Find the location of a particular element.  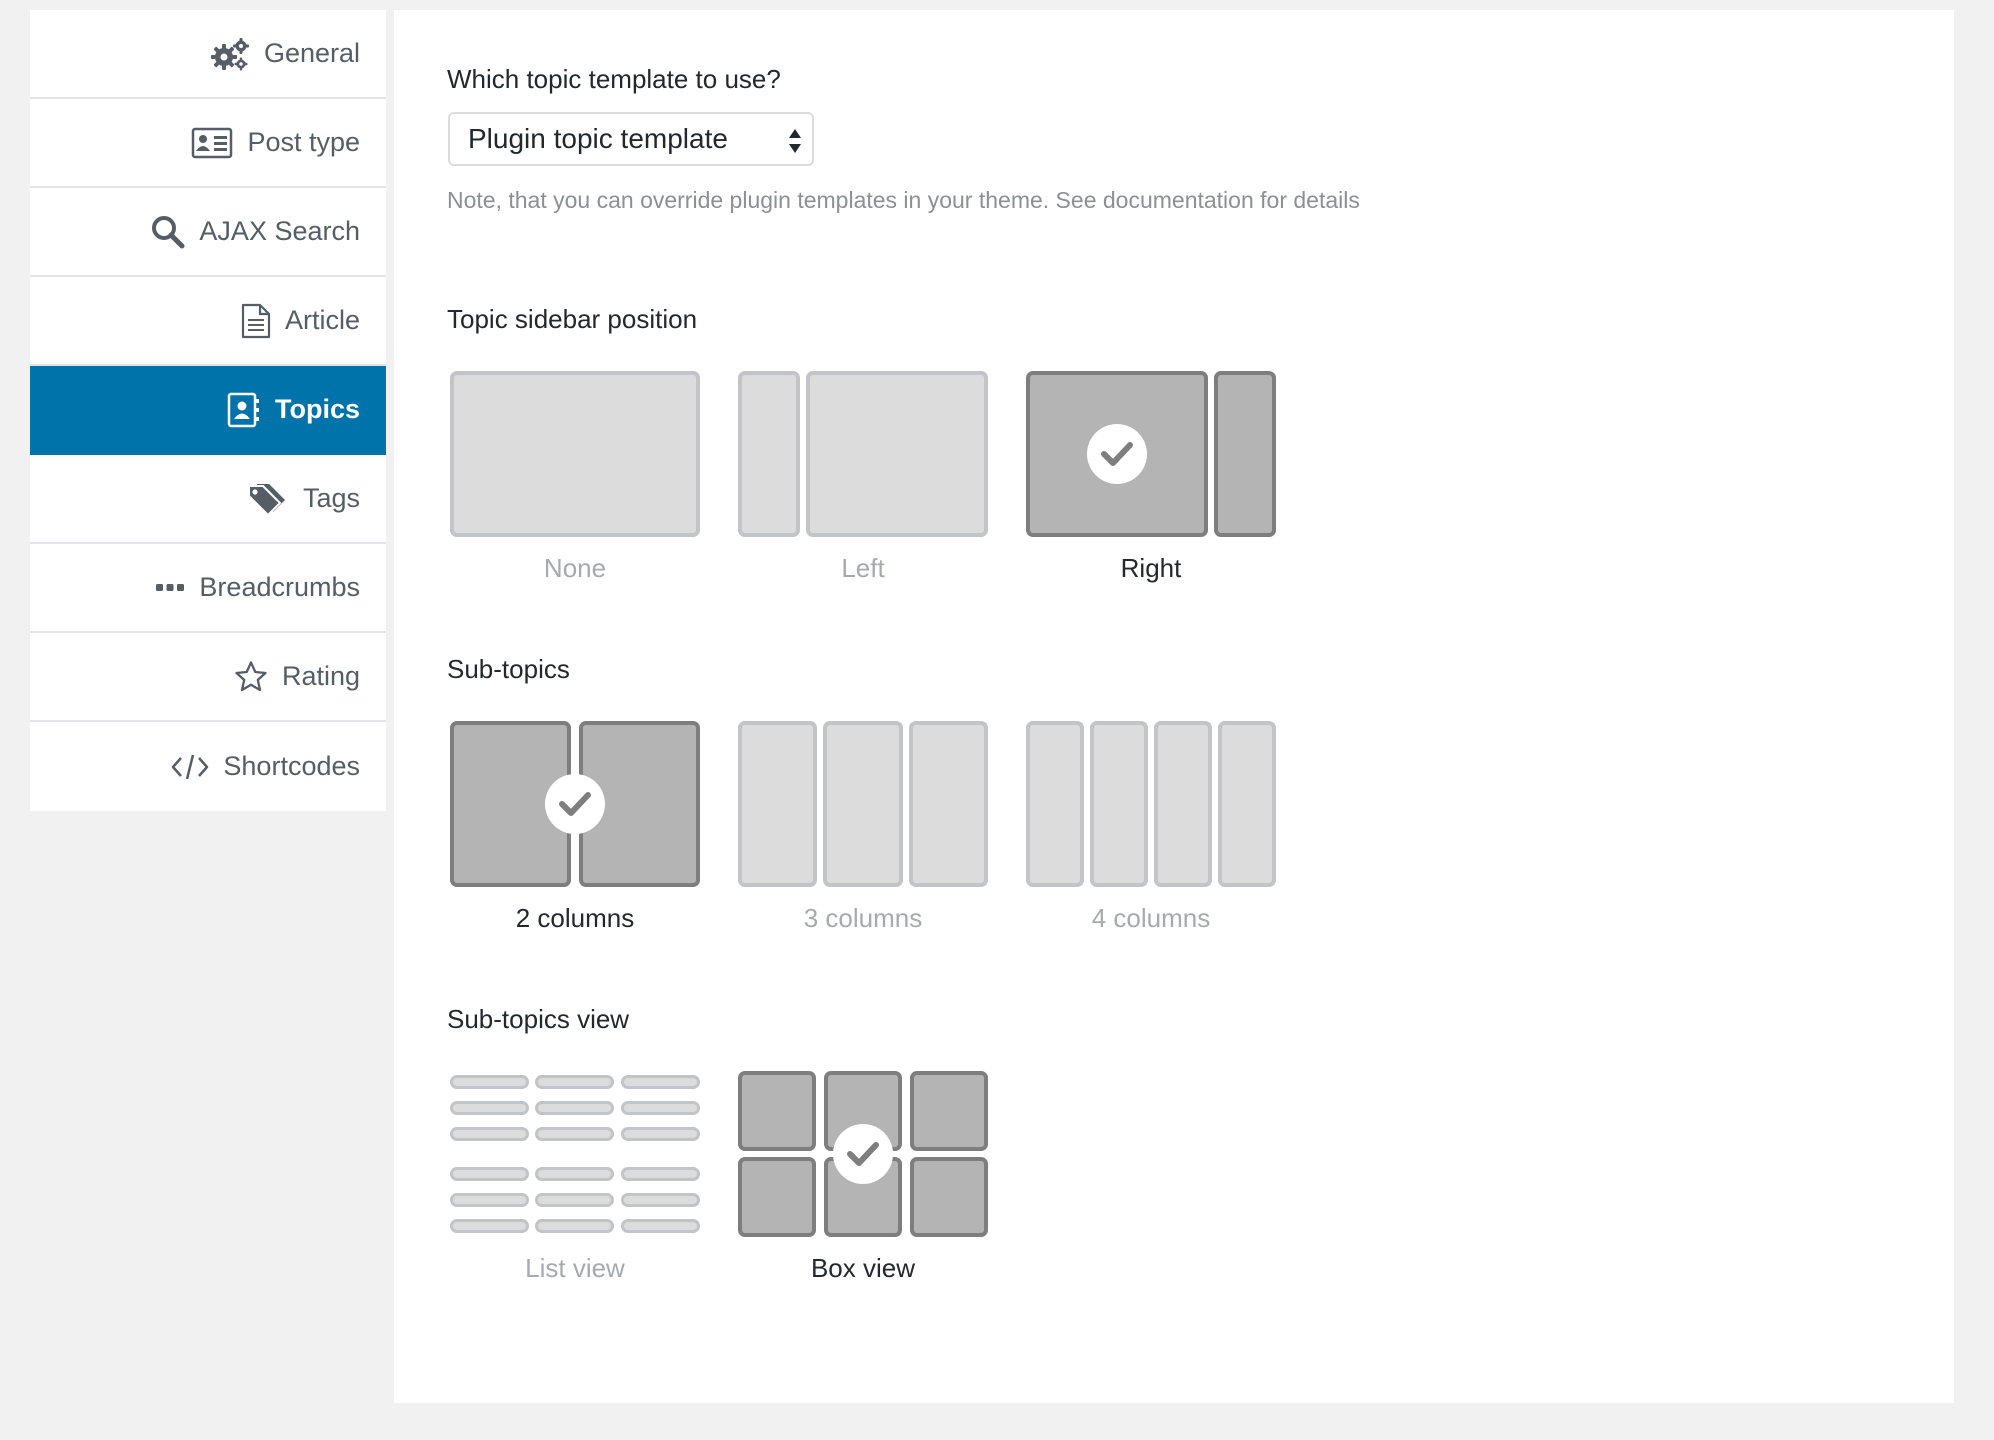

sidebar-item-label: Rating is located at coordinates (320, 676).